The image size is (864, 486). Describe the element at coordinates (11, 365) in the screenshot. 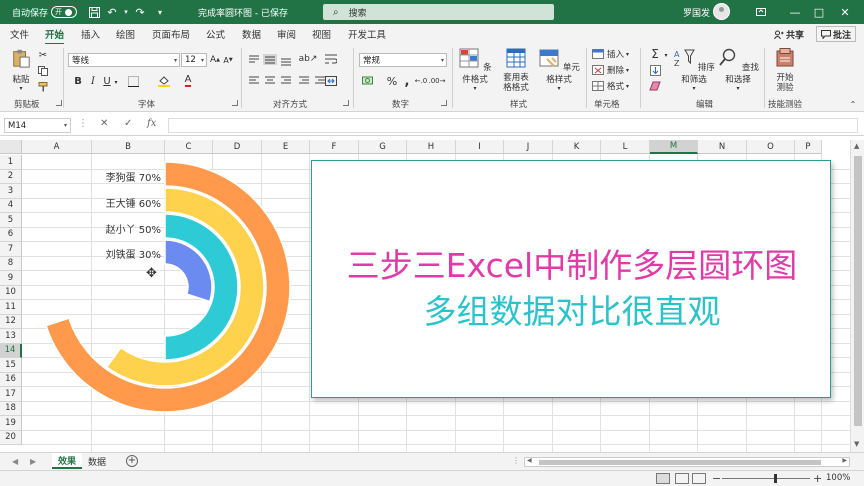

I see `row-header-15: 15` at that location.